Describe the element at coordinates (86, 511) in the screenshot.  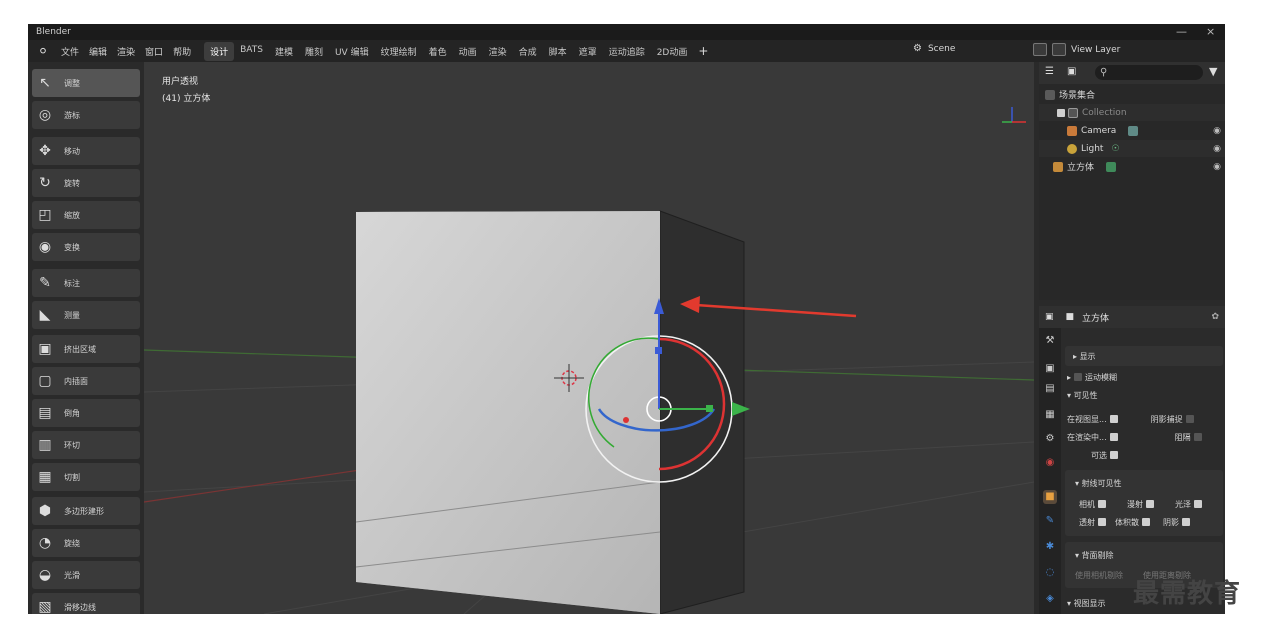
I see `tool-button: ⬢ 多边形建形` at that location.